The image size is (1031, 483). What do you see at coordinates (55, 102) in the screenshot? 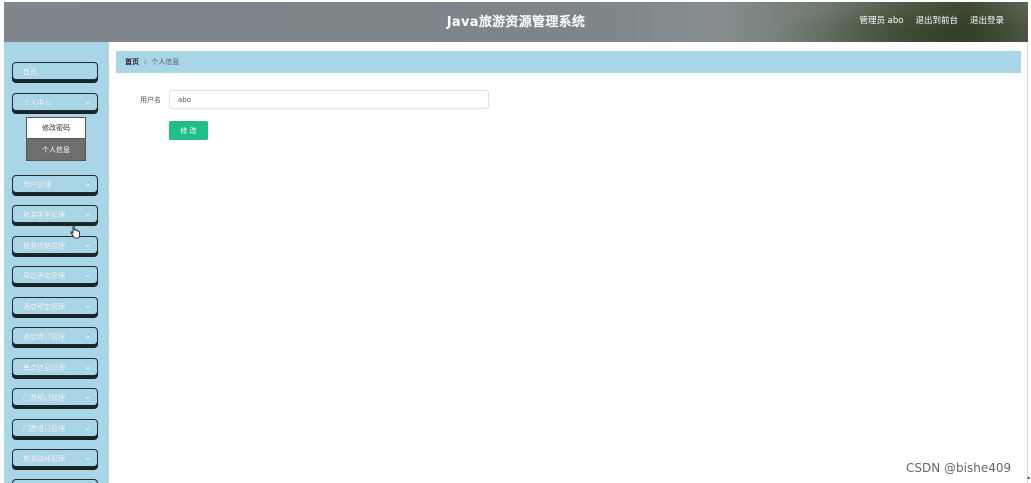
I see `sidebar-item-personal-center: 个人中心 ⌄` at bounding box center [55, 102].